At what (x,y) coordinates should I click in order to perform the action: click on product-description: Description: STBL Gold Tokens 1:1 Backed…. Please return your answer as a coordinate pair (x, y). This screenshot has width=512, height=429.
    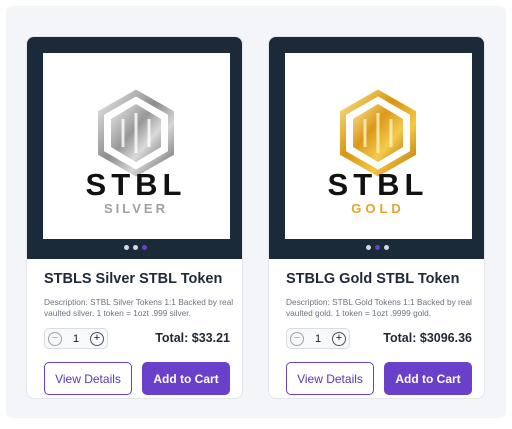
    Looking at the image, I should click on (379, 307).